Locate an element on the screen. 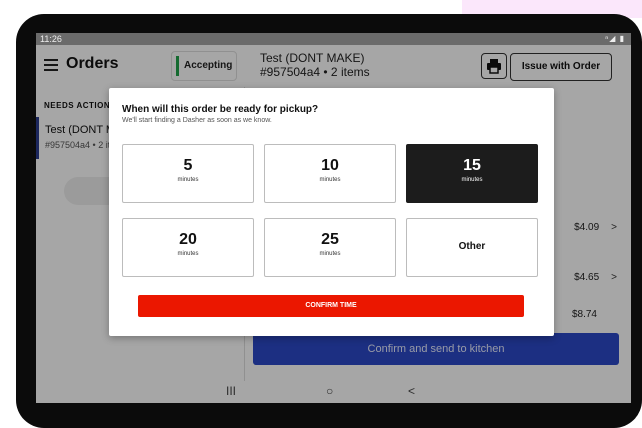 Image resolution: width=642 pixels, height=428 pixels. time-option-15: 15 minutes is located at coordinates (472, 173).